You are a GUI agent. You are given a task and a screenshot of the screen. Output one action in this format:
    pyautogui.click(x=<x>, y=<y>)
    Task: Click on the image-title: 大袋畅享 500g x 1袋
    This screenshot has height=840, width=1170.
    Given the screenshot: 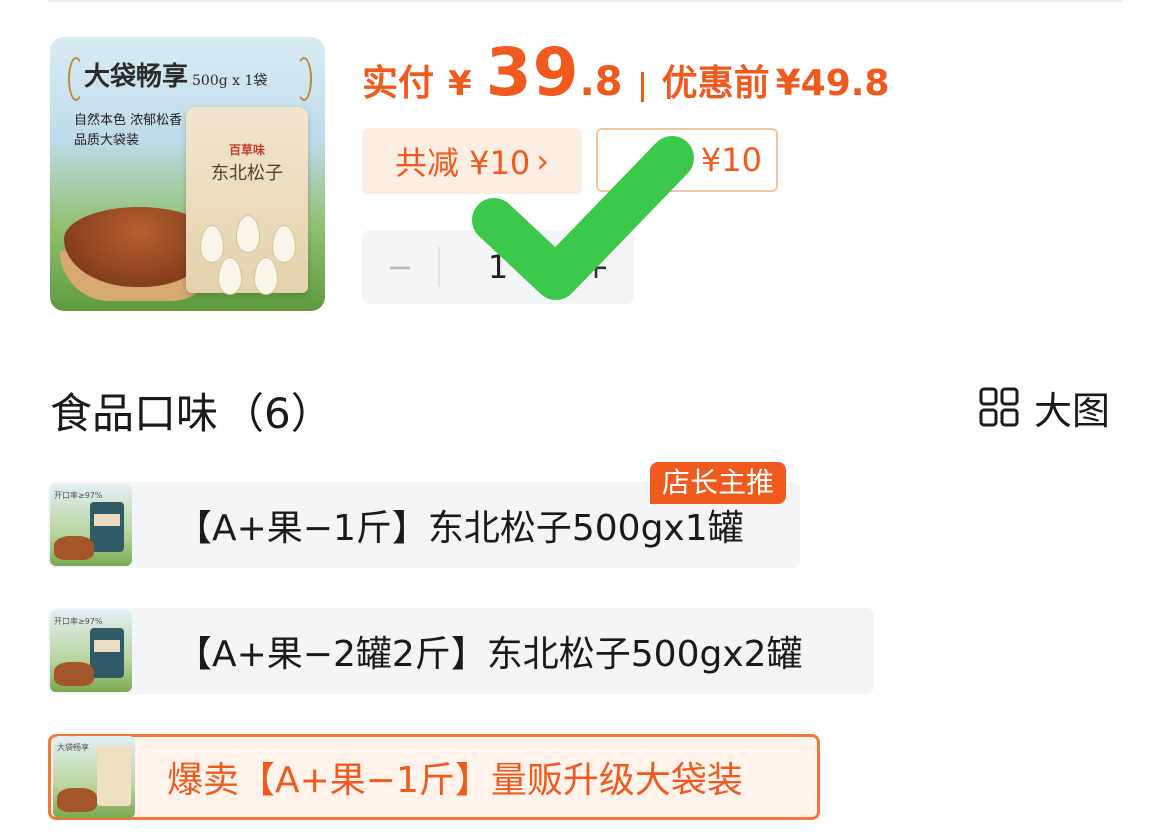 What is the action you would take?
    pyautogui.click(x=176, y=77)
    